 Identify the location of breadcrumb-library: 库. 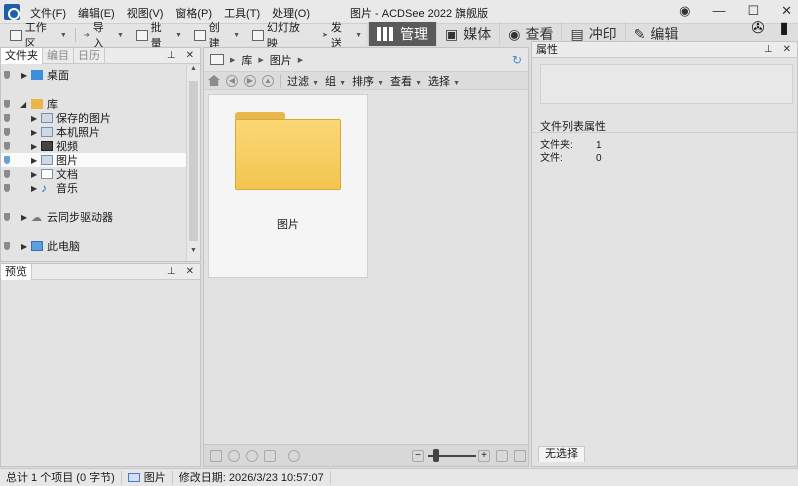
(246, 60).